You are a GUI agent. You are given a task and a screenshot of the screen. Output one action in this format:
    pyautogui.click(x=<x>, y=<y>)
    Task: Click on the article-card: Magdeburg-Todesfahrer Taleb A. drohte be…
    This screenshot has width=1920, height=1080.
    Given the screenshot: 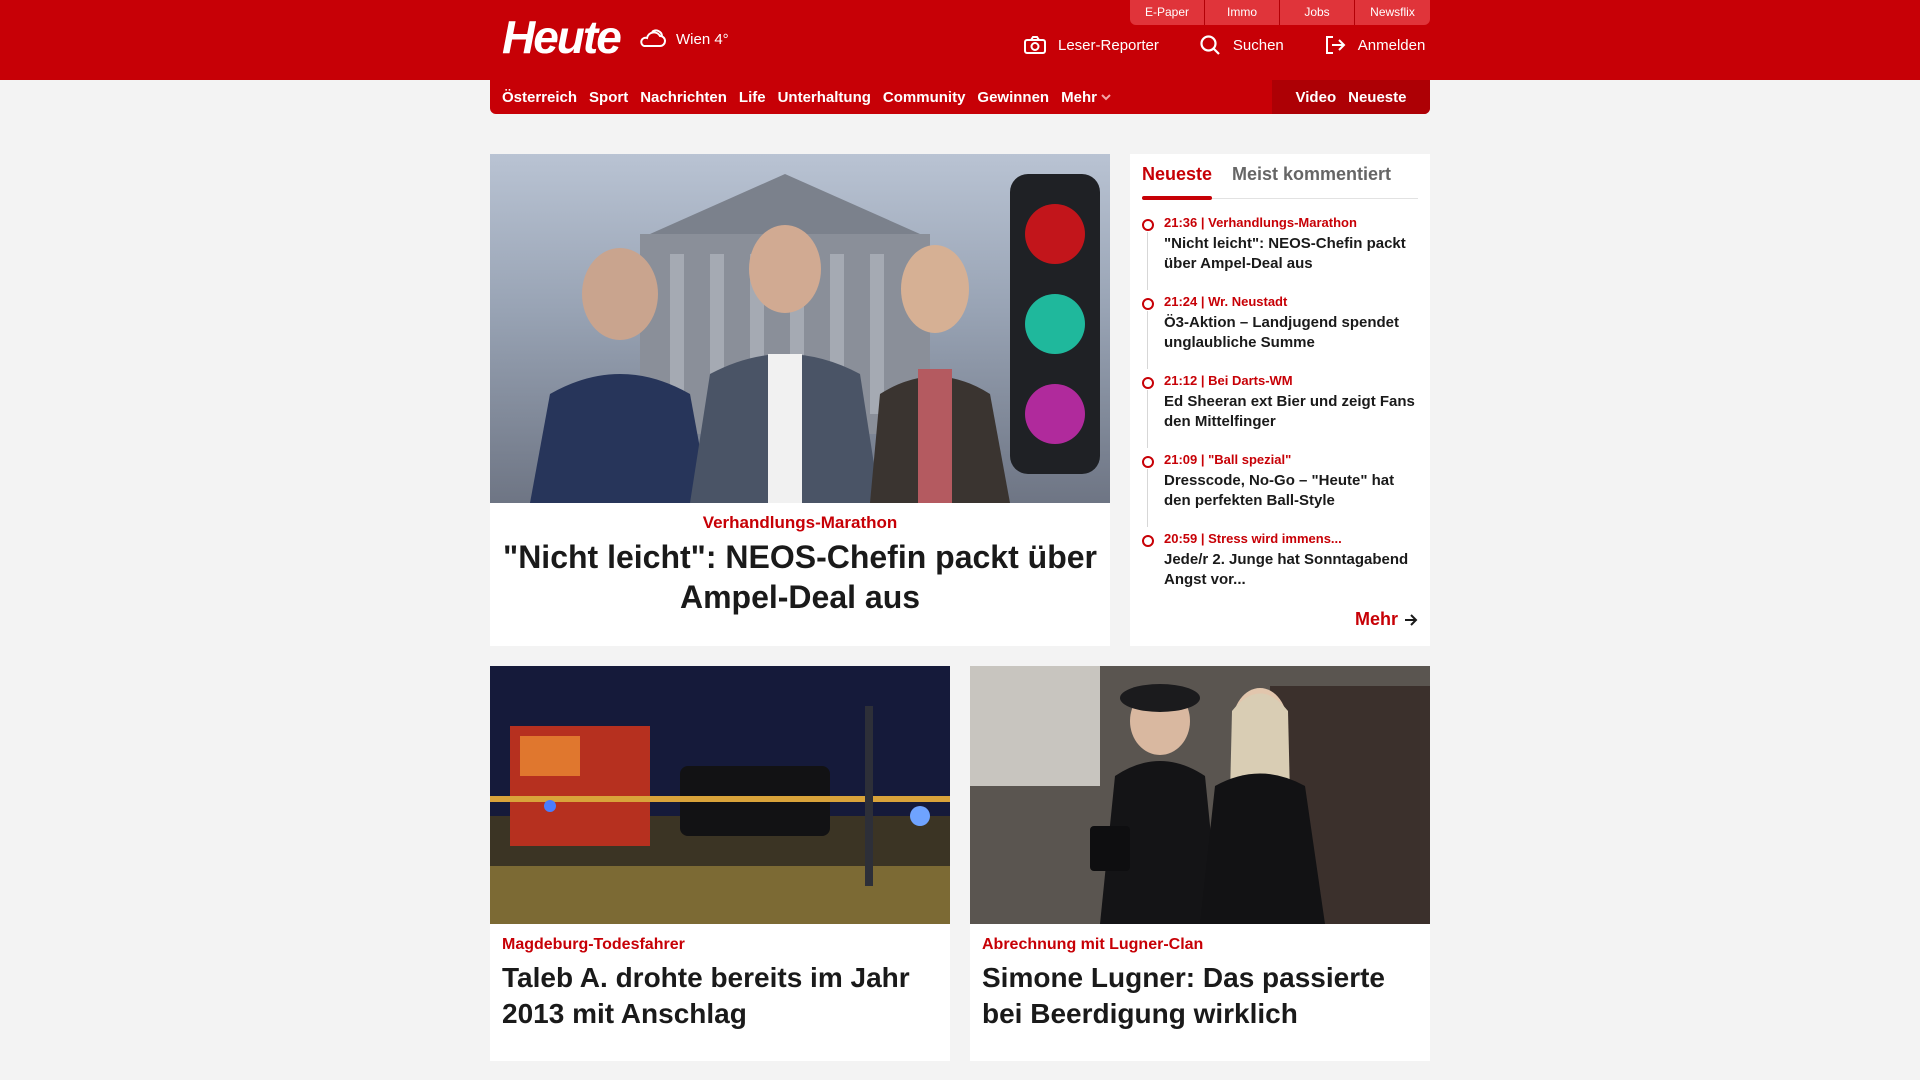 What is the action you would take?
    pyautogui.click(x=720, y=863)
    